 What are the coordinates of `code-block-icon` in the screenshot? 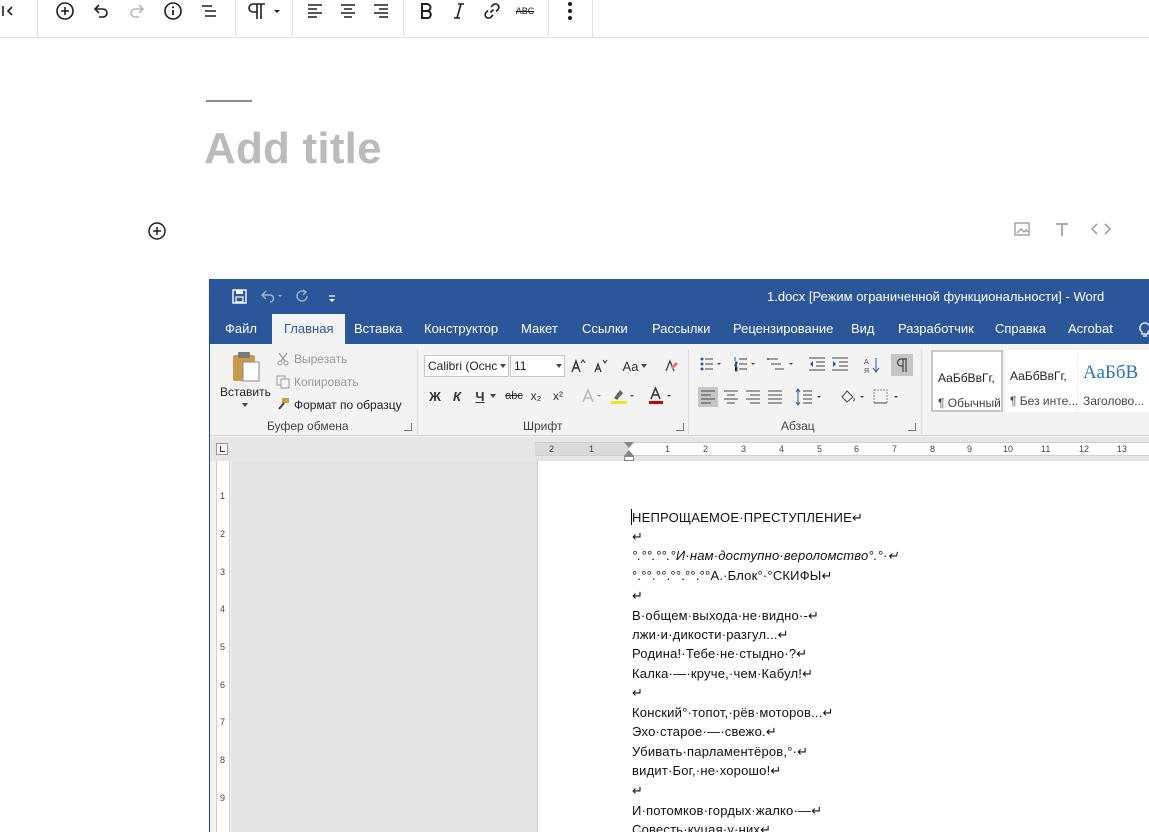 It's located at (1101, 229).